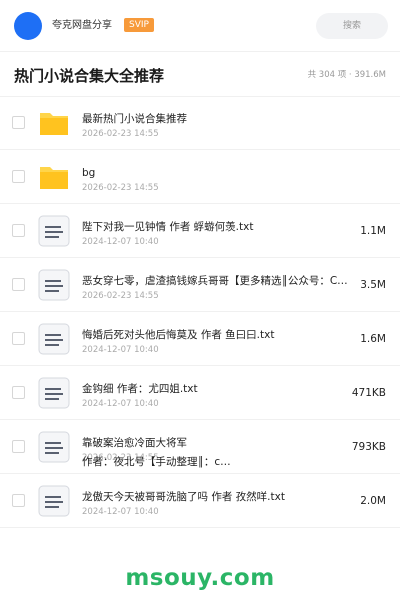 The width and height of the screenshot is (400, 600). I want to click on search-input: 搜索, so click(352, 26).